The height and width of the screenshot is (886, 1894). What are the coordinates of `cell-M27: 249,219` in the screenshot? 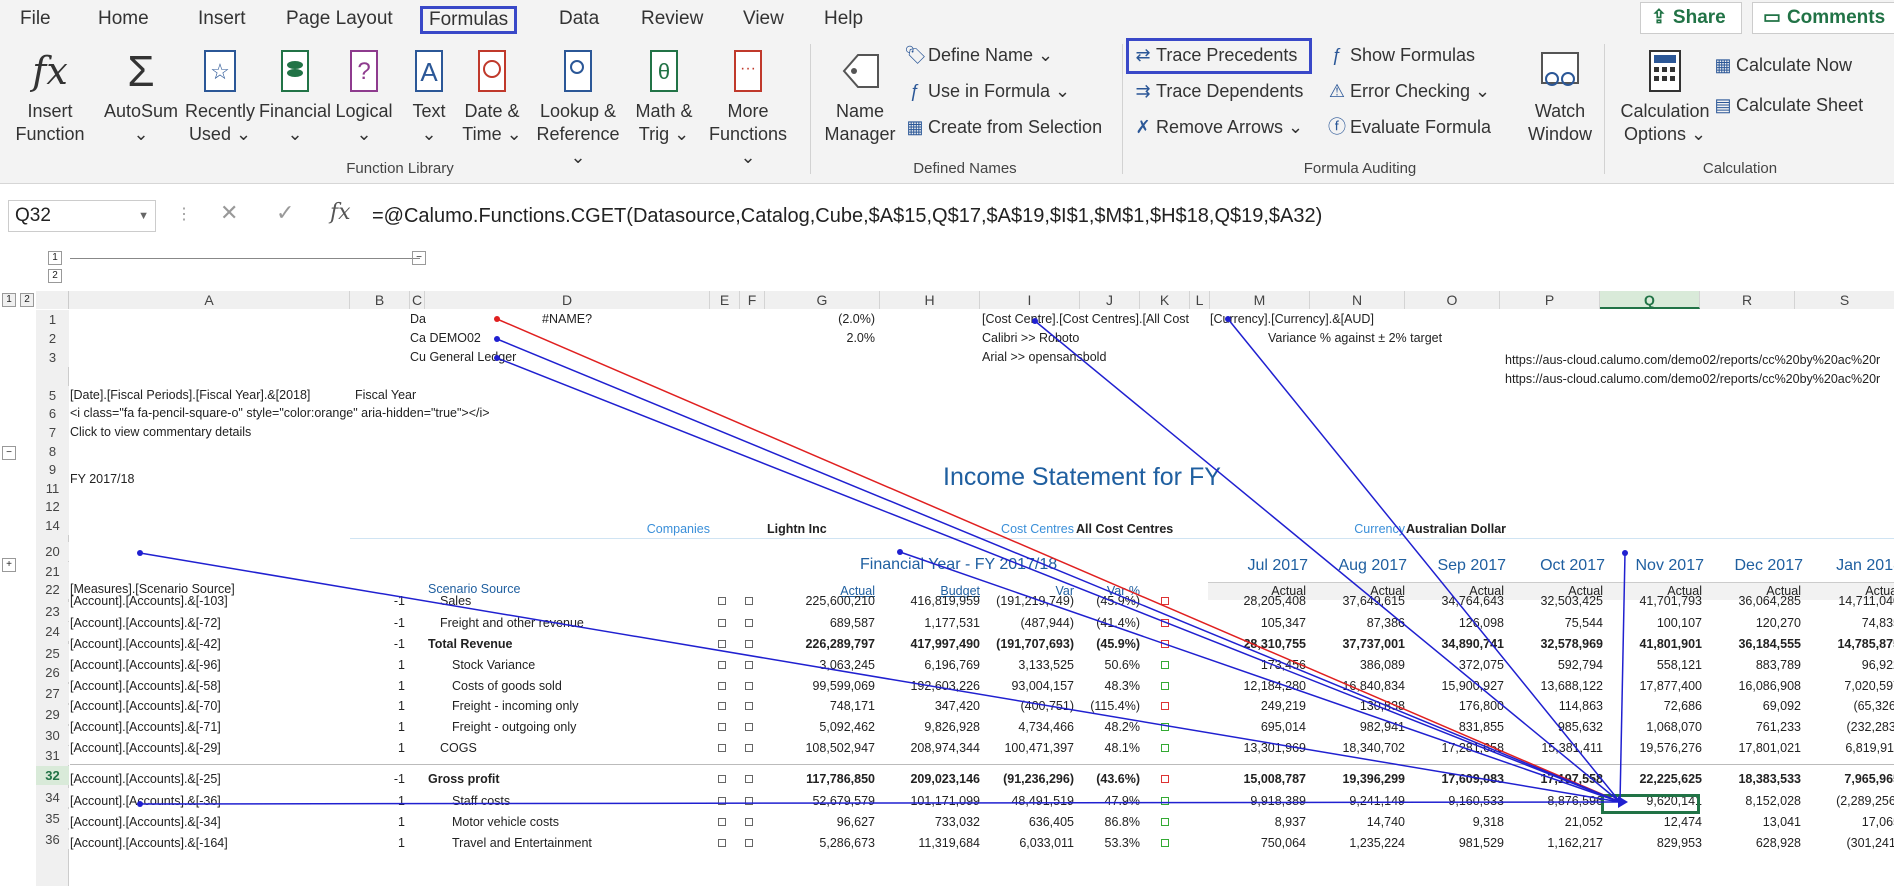 It's located at (1258, 706).